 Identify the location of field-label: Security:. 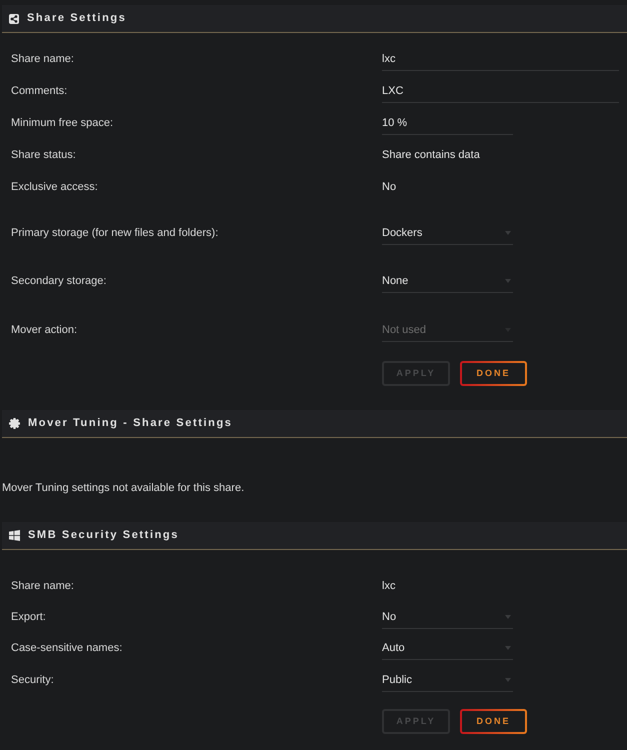
(32, 680).